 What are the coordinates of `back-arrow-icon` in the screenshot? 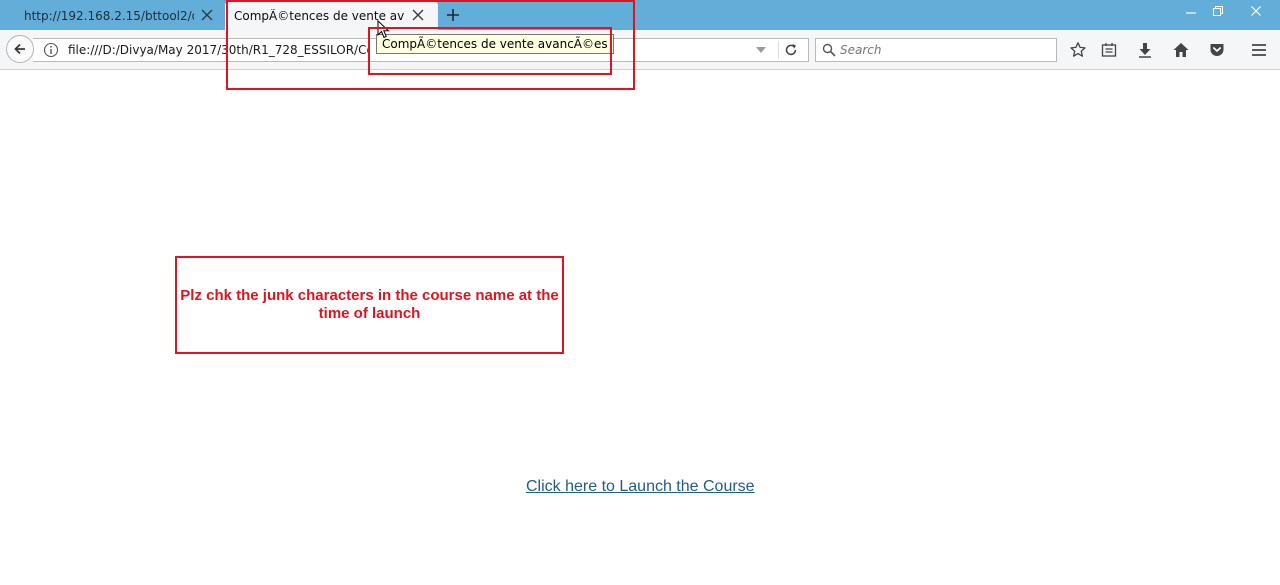 It's located at (19, 49).